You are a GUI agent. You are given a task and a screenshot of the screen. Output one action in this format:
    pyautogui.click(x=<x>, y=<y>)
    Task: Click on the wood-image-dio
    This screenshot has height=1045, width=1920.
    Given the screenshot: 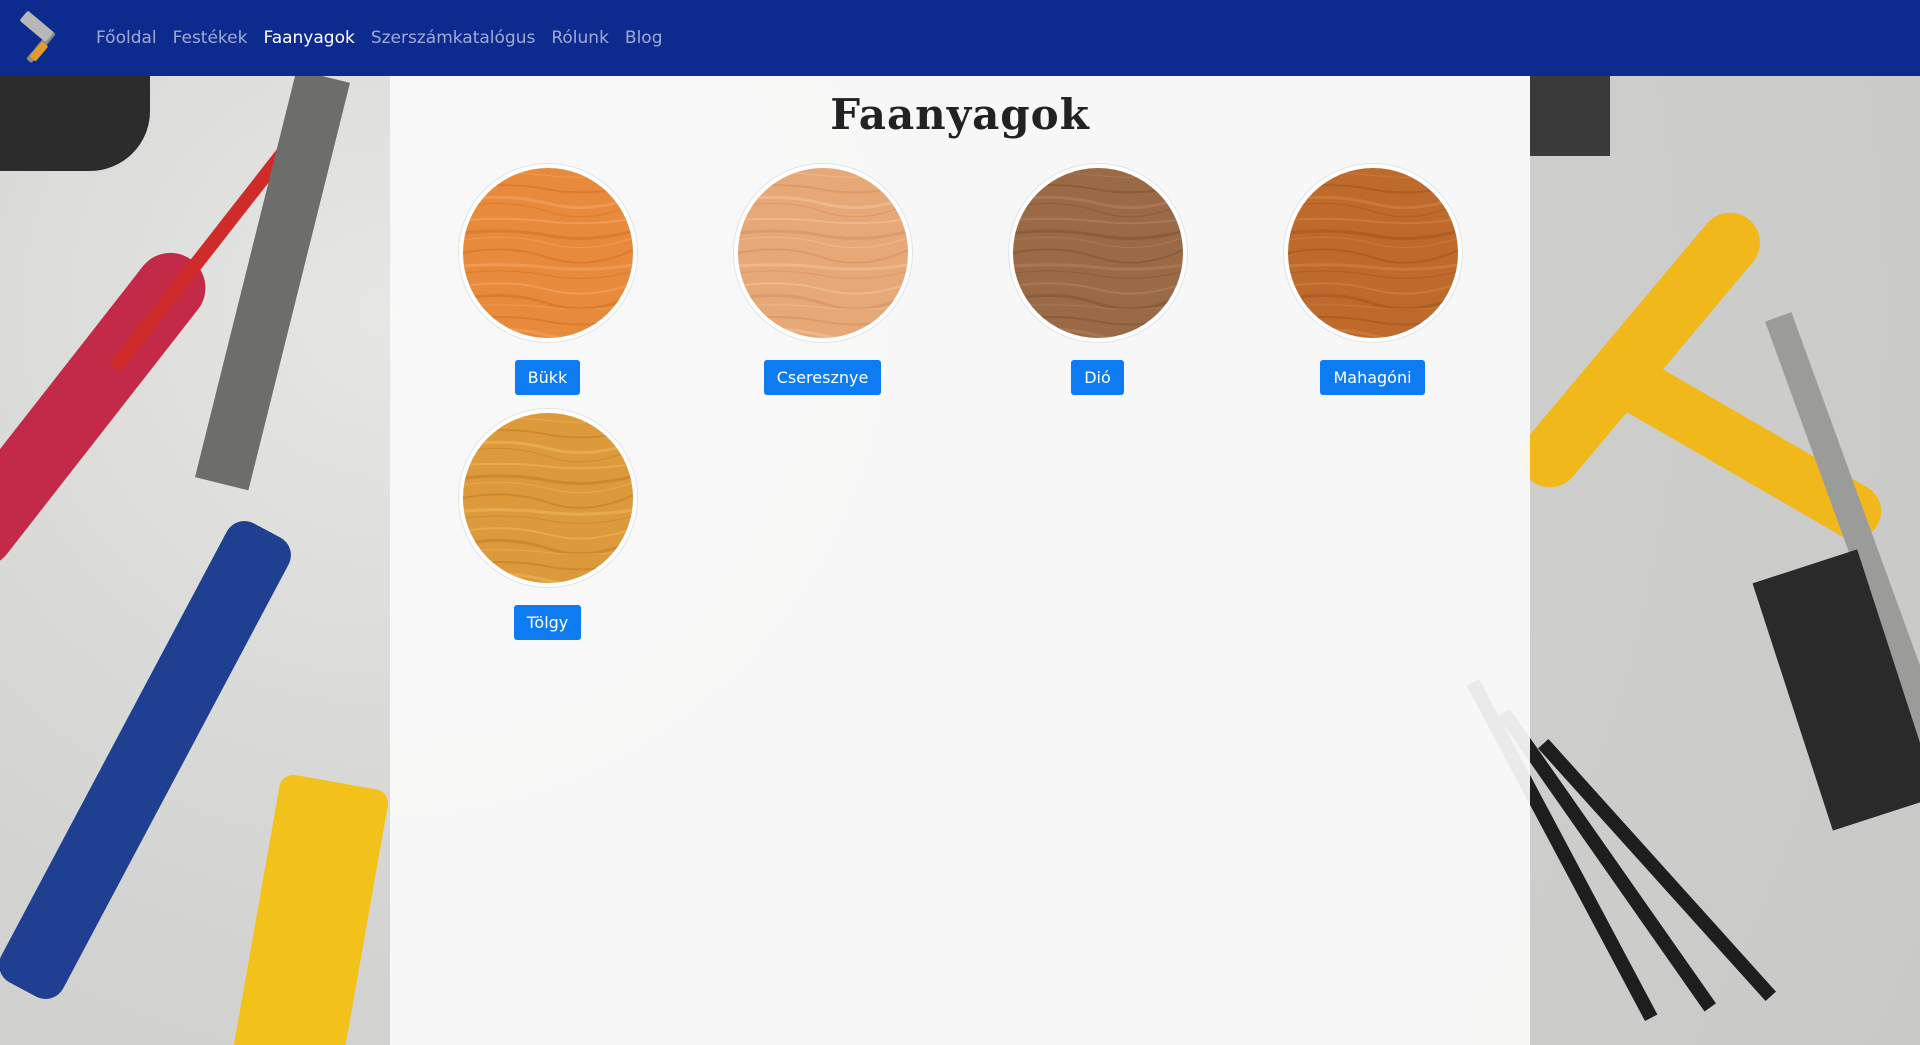 What is the action you would take?
    pyautogui.click(x=1097, y=253)
    